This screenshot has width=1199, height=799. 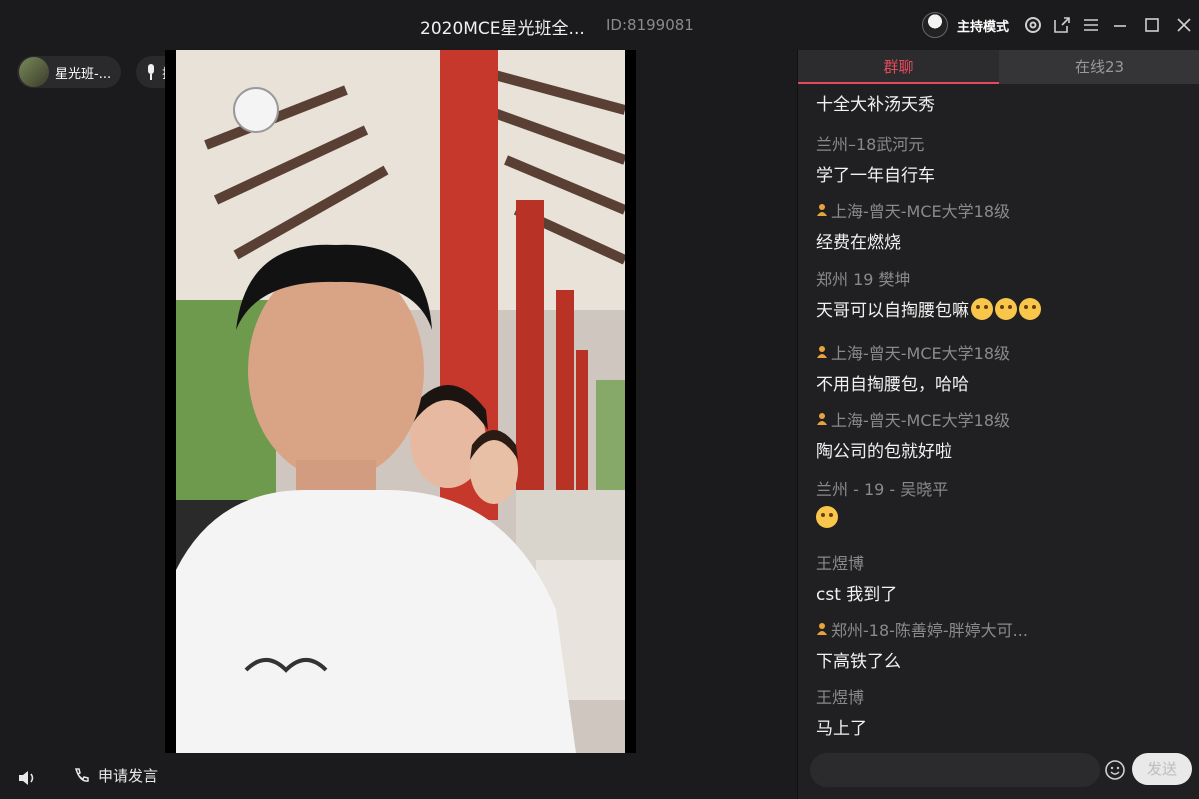 What do you see at coordinates (884, 452) in the screenshot?
I see `message-text: 陶公司的包就好啦` at bounding box center [884, 452].